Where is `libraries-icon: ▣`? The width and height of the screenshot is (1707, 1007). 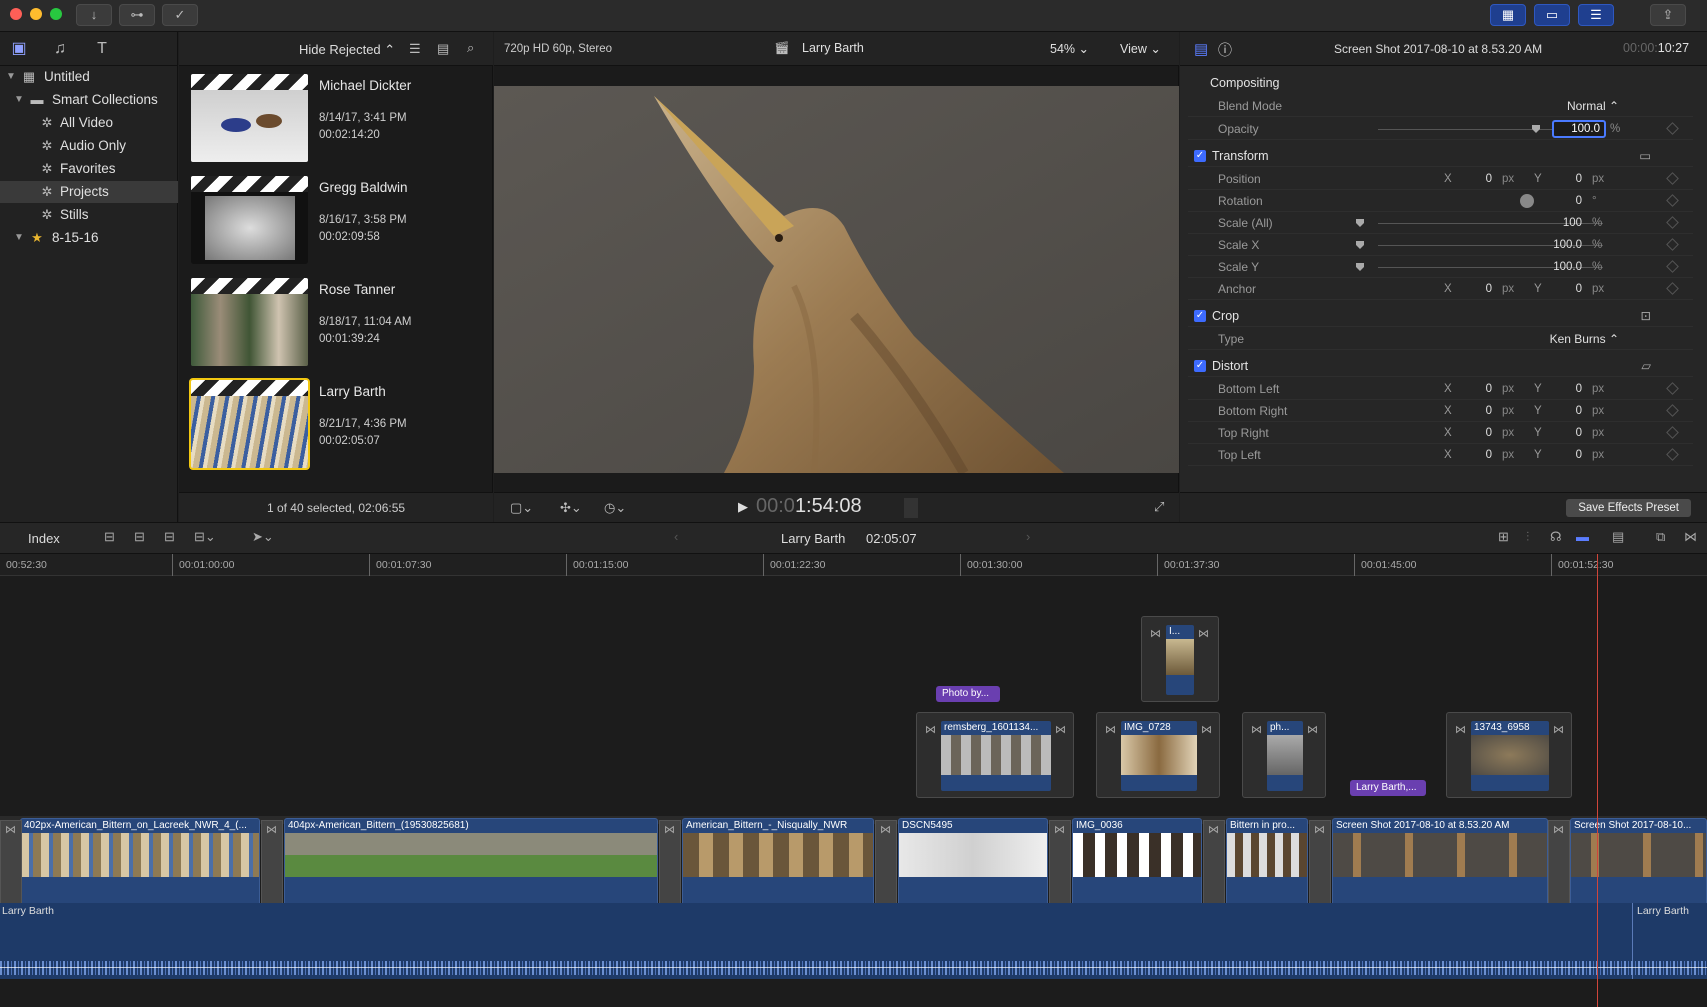 libraries-icon: ▣ is located at coordinates (19, 49).